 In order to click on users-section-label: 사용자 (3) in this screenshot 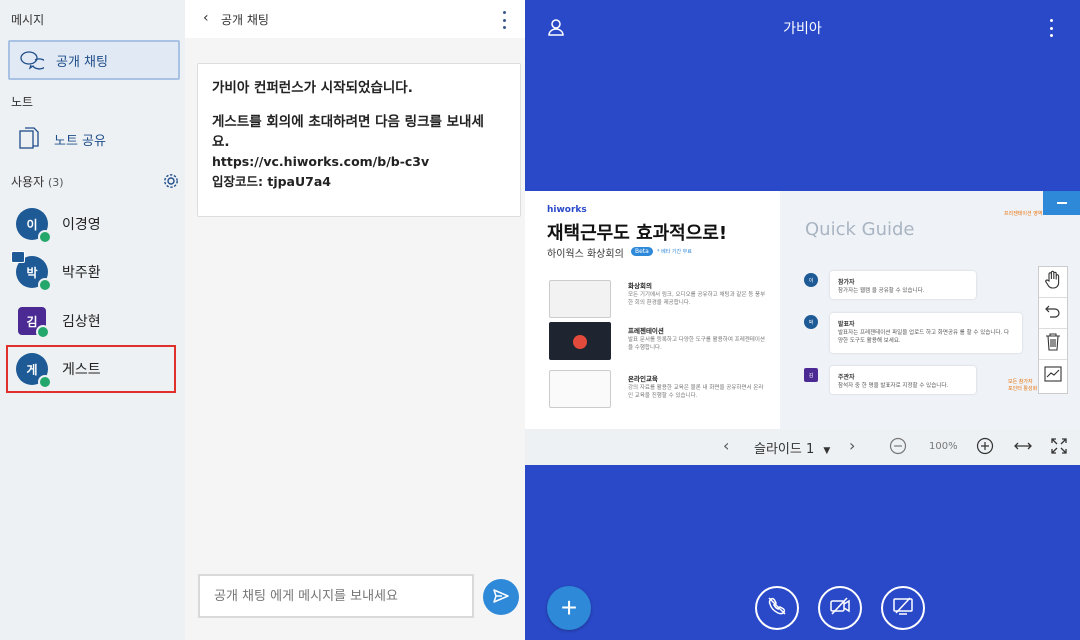, I will do `click(37, 181)`.